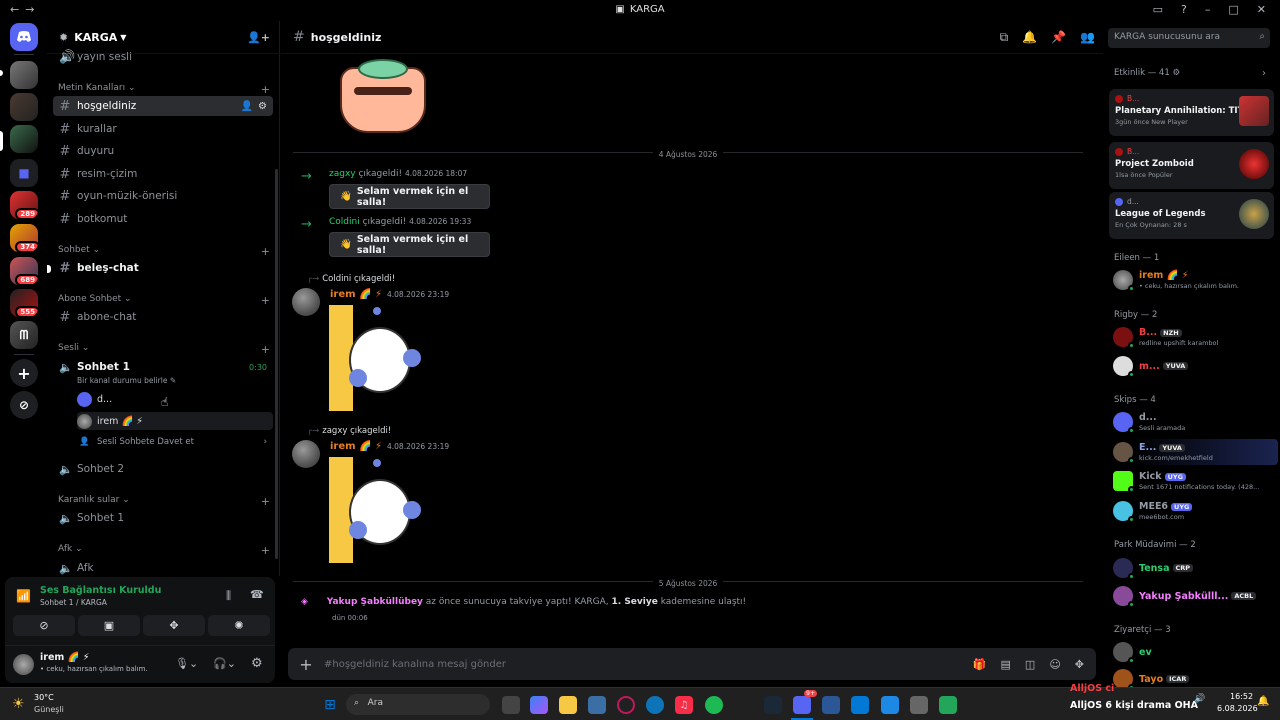 This screenshot has height=720, width=1280. Describe the element at coordinates (164, 349) in the screenshot. I see `category-voice: Sesli ⌄ +` at that location.